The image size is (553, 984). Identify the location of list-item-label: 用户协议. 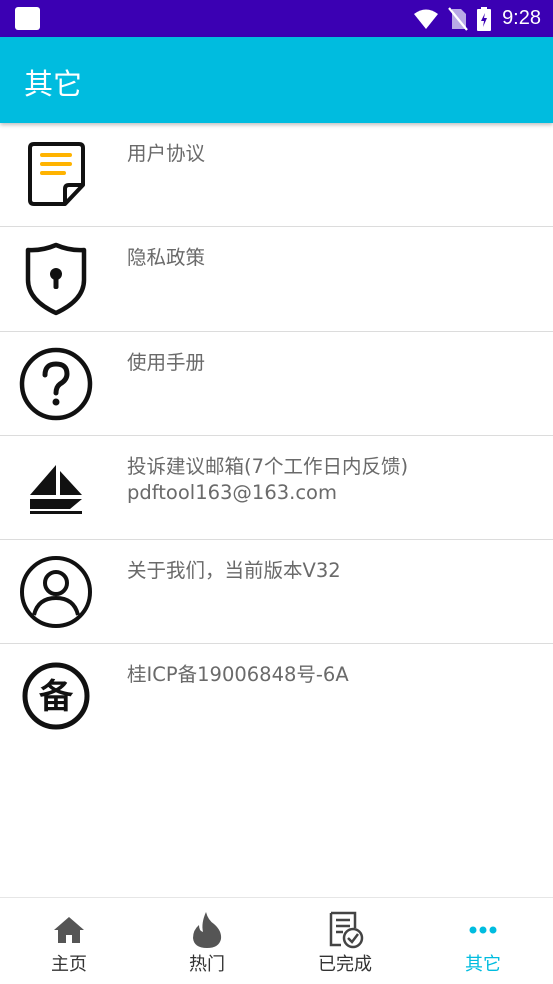
(166, 153).